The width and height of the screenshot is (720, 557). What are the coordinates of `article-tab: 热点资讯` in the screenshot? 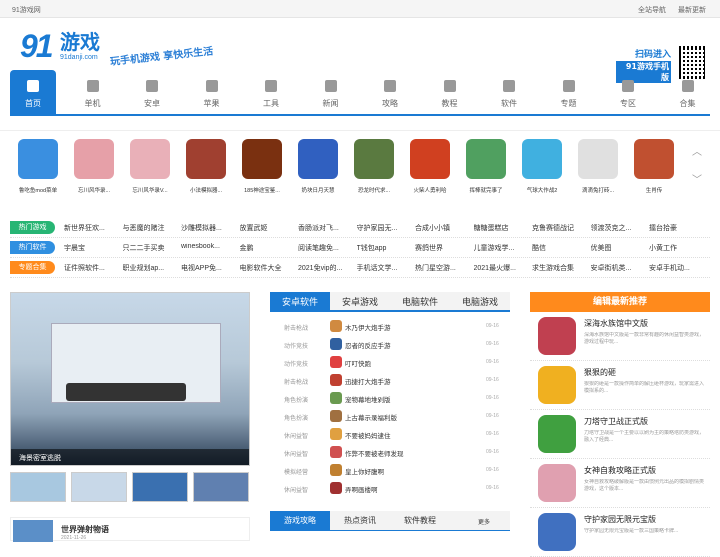 It's located at (360, 521).